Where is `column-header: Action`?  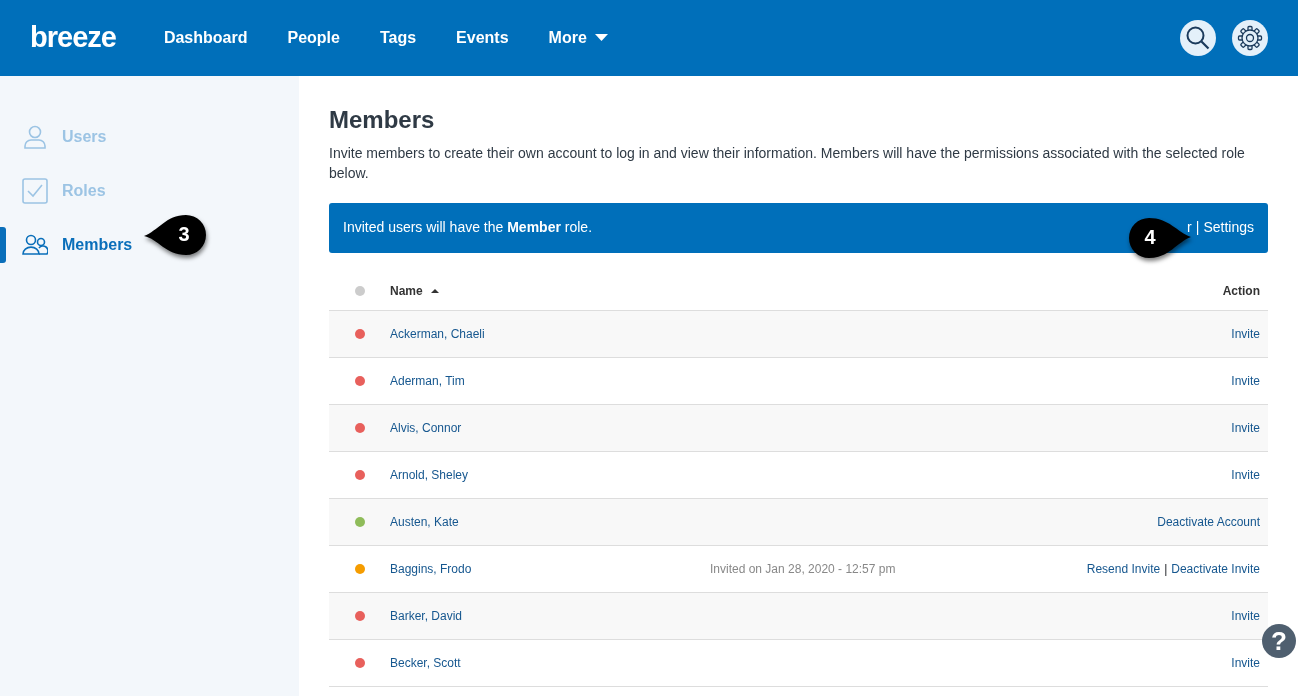 column-header: Action is located at coordinates (1241, 291).